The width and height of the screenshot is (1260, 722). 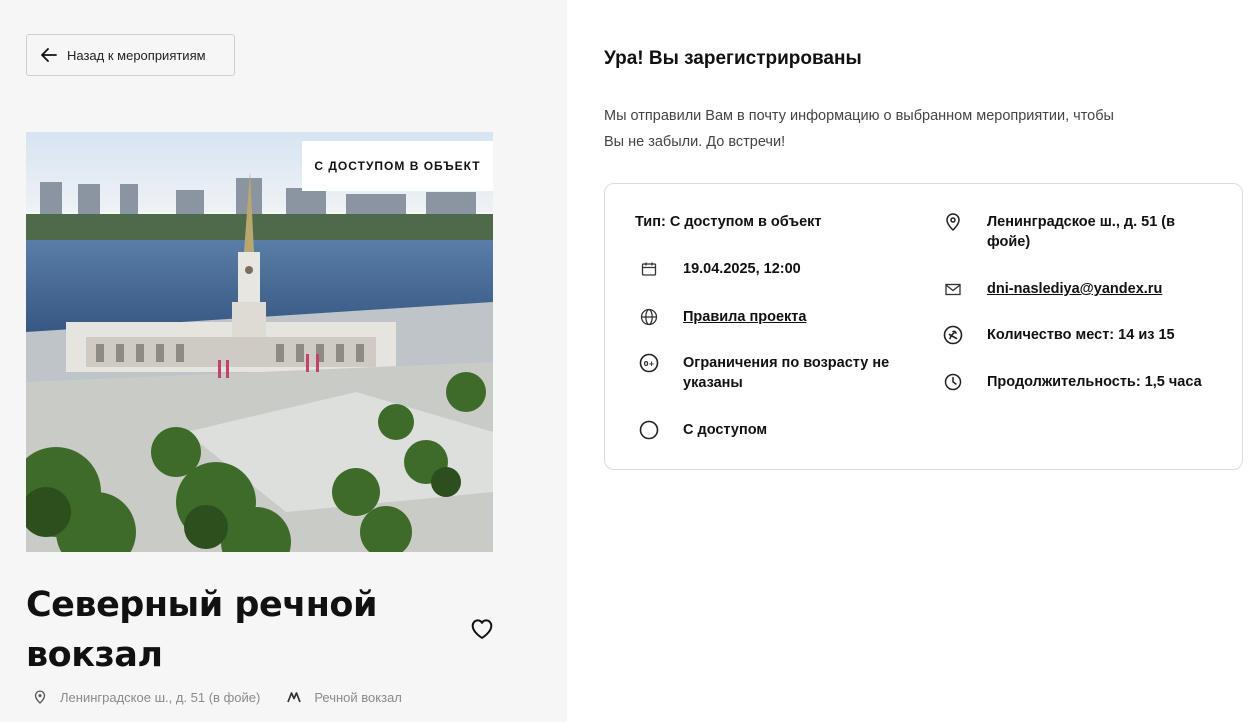 I want to click on detail-address: Ленинградское ш., д. 51 (в фойе), so click(x=1073, y=232).